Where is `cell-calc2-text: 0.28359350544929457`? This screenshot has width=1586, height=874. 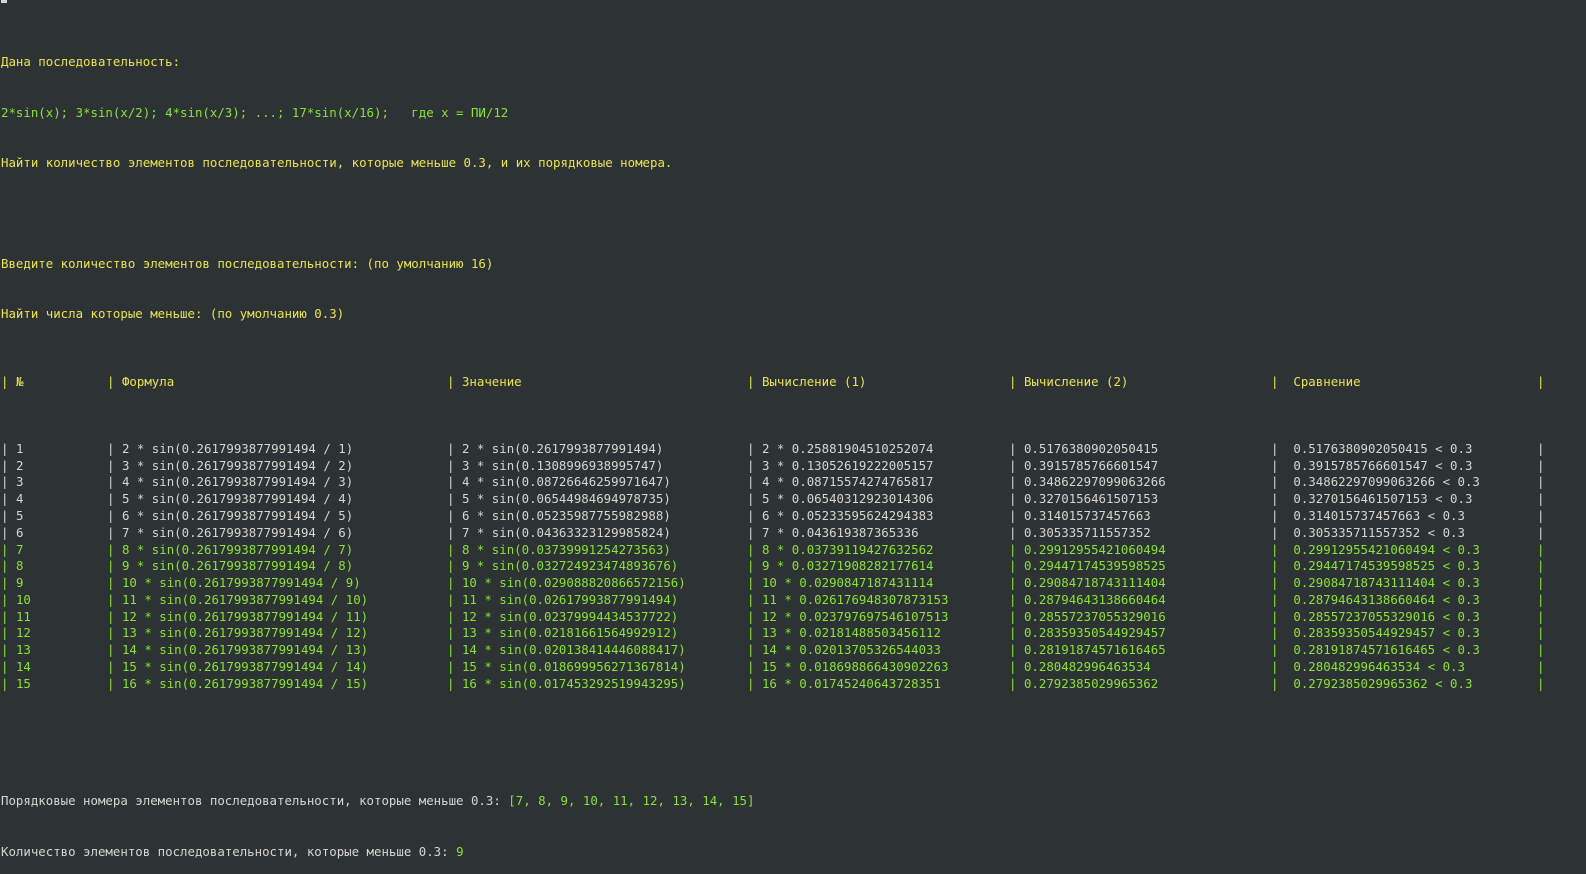 cell-calc2-text: 0.28359350544929457 is located at coordinates (1094, 633).